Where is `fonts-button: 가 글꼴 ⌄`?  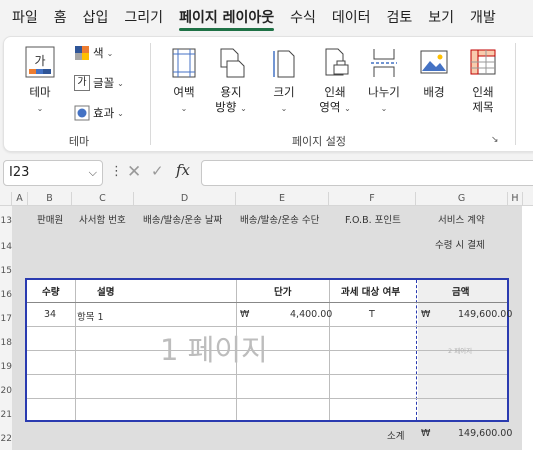
fonts-button: 가 글꼴 ⌄ is located at coordinates (99, 83).